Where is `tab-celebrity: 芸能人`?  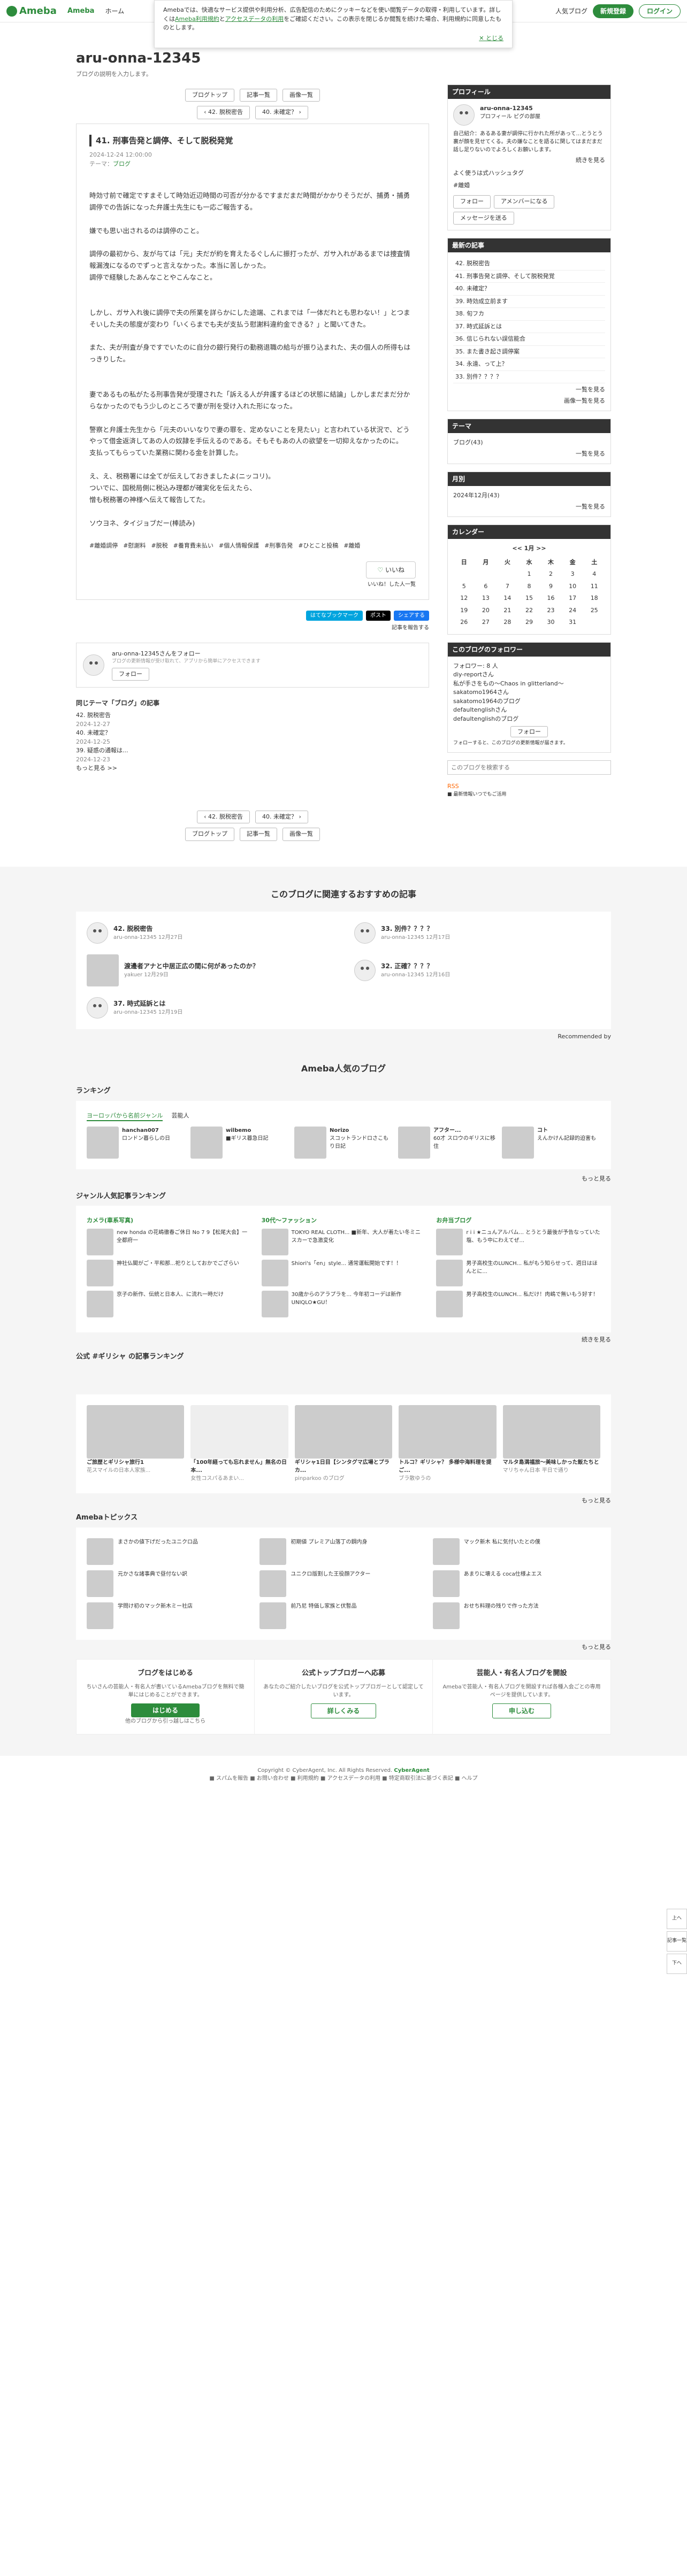
tab-celebrity: 芸能人 is located at coordinates (180, 1117).